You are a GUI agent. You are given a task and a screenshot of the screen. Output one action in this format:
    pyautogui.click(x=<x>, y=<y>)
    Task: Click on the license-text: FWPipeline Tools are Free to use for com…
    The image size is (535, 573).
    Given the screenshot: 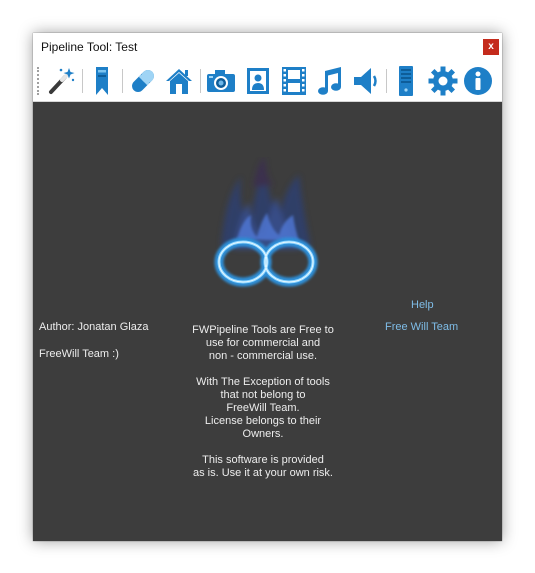 What is the action you would take?
    pyautogui.click(x=263, y=402)
    